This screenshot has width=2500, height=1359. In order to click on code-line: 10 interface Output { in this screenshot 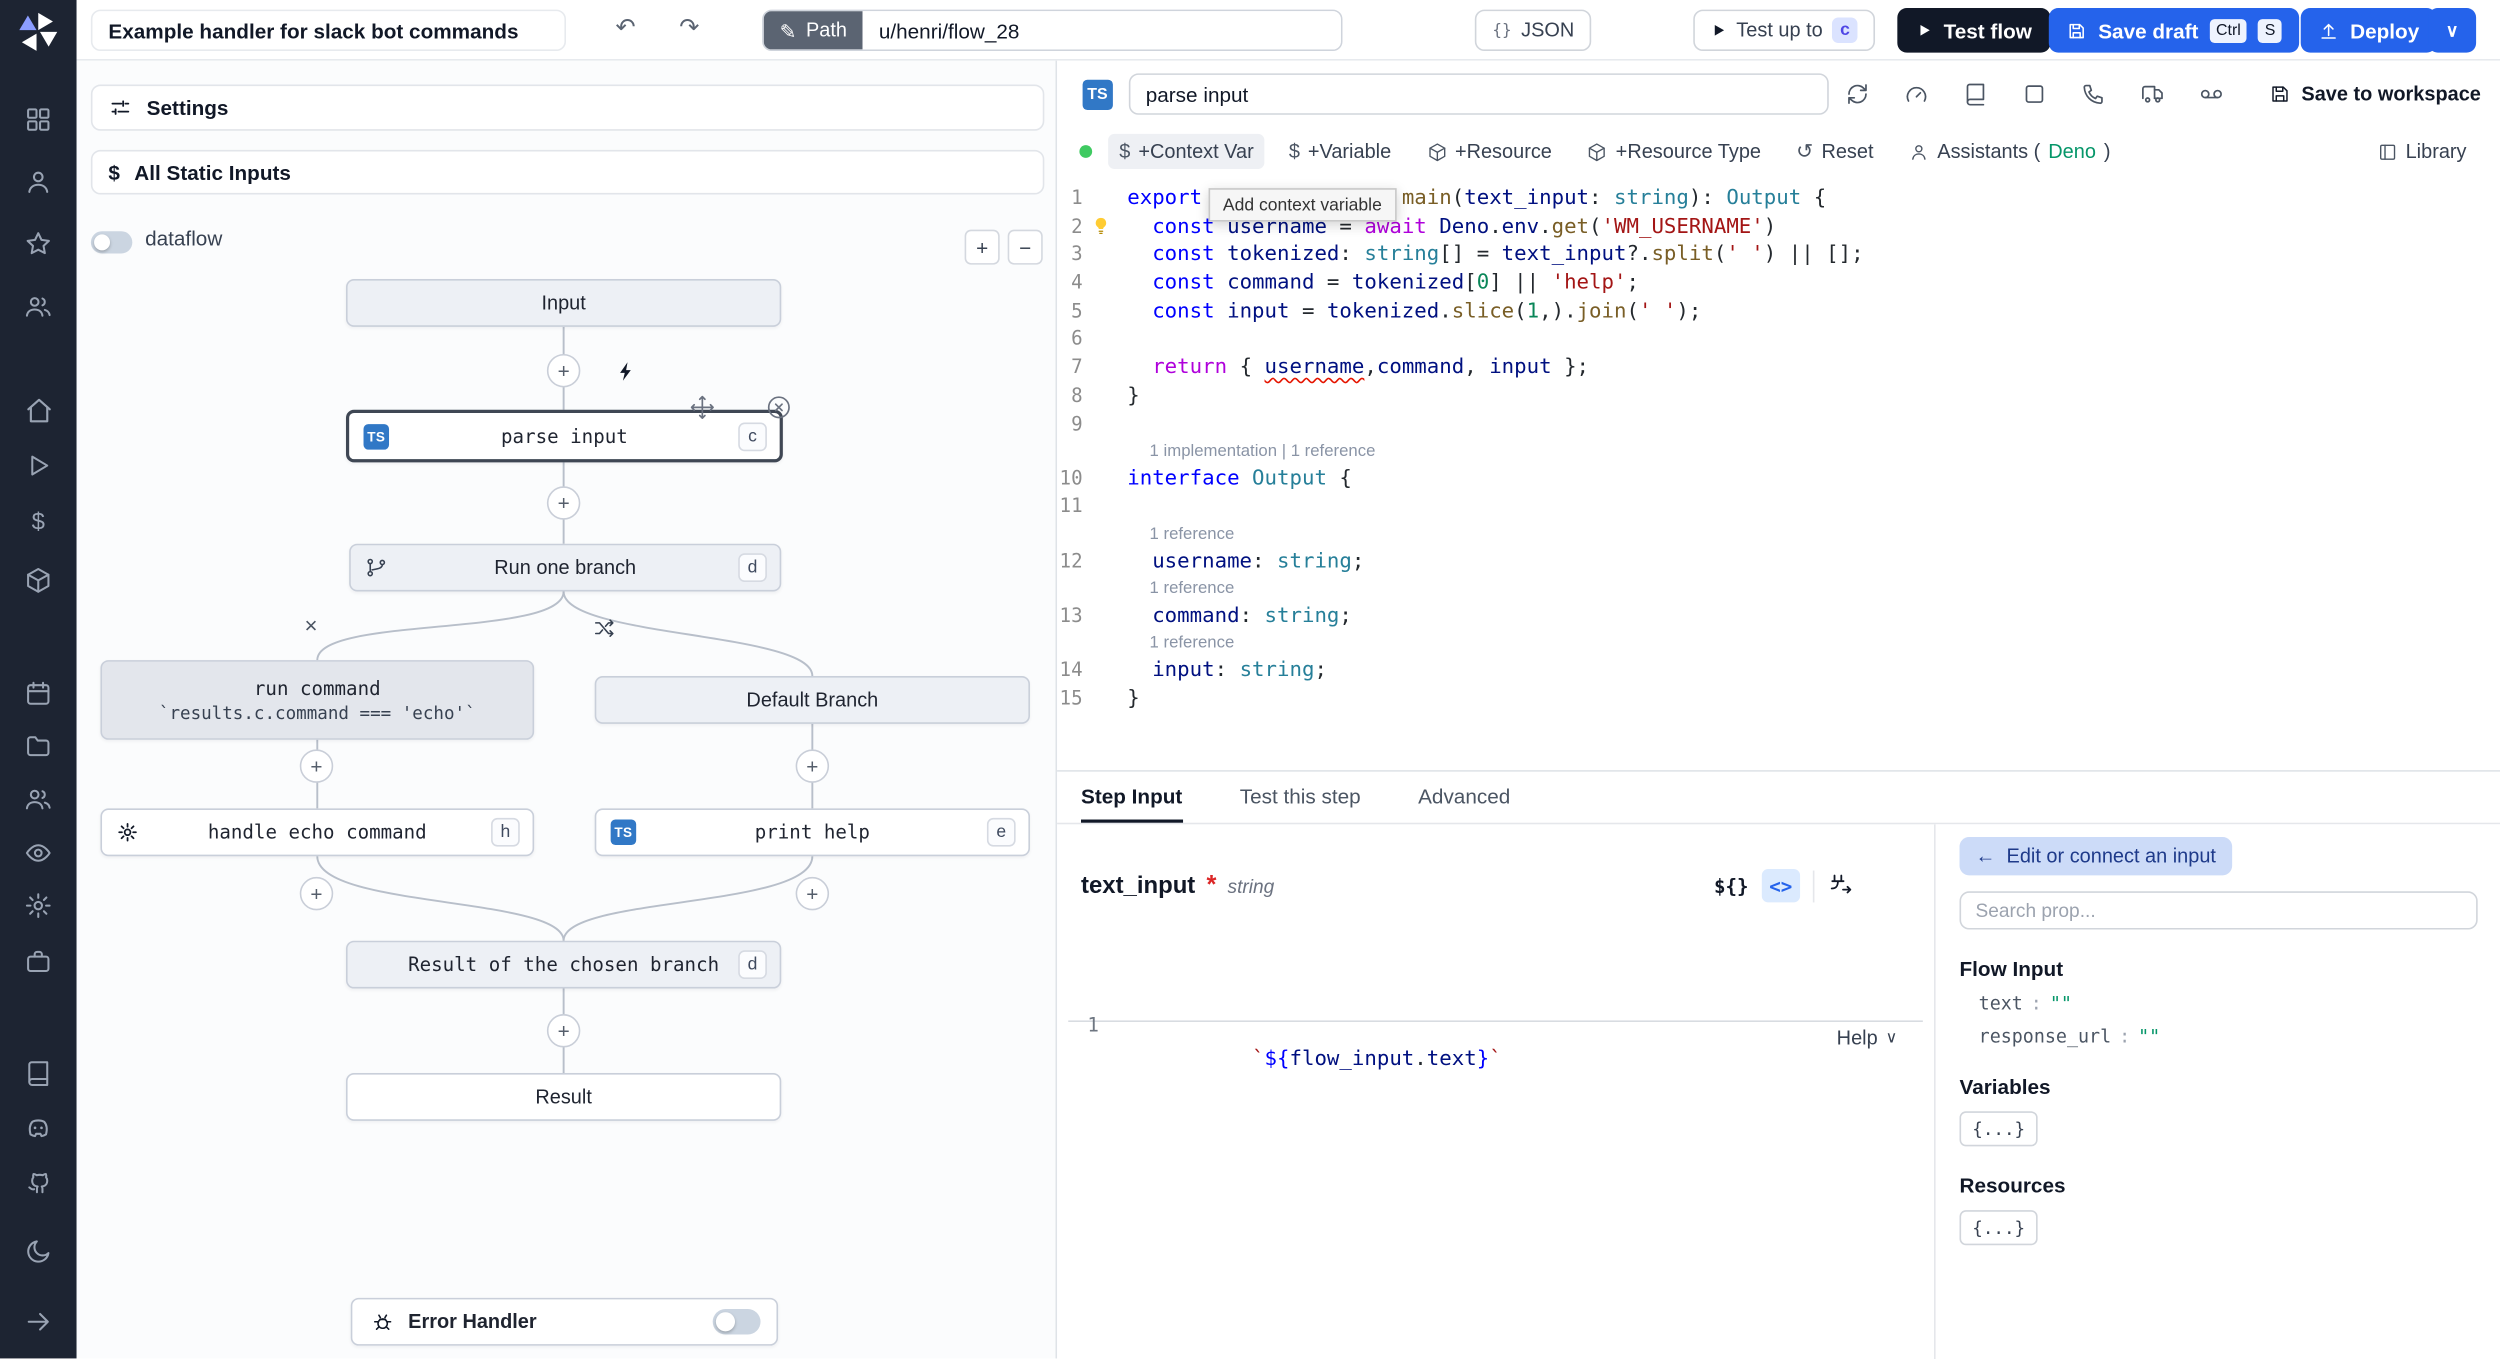, I will do `click(1778, 479)`.